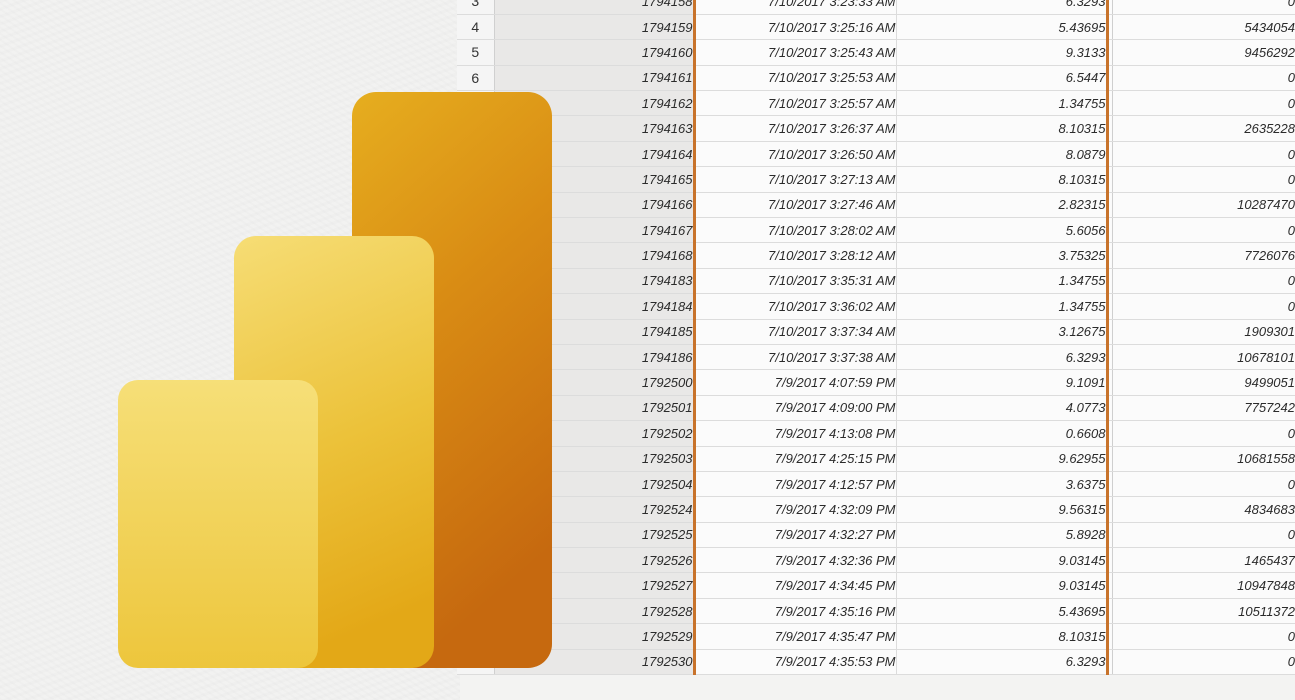 Image resolution: width=1295 pixels, height=700 pixels. I want to click on size-cell: 10681558, so click(1203, 459).